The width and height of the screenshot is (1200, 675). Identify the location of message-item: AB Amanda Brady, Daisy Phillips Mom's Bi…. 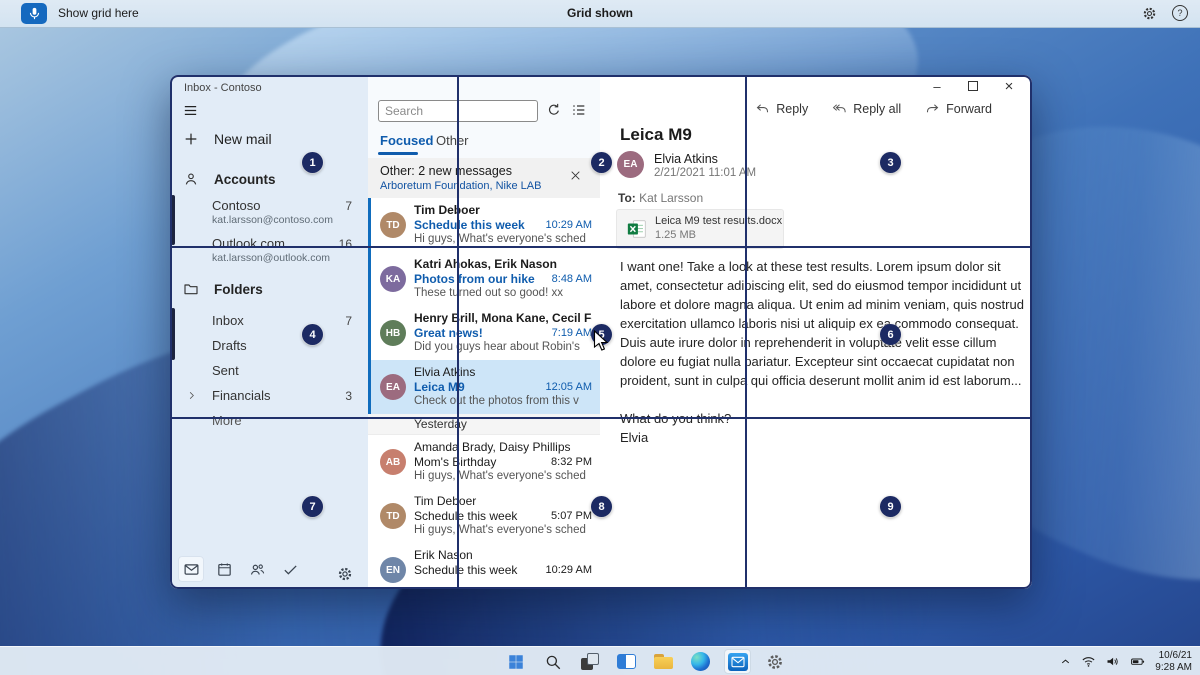
(484, 462).